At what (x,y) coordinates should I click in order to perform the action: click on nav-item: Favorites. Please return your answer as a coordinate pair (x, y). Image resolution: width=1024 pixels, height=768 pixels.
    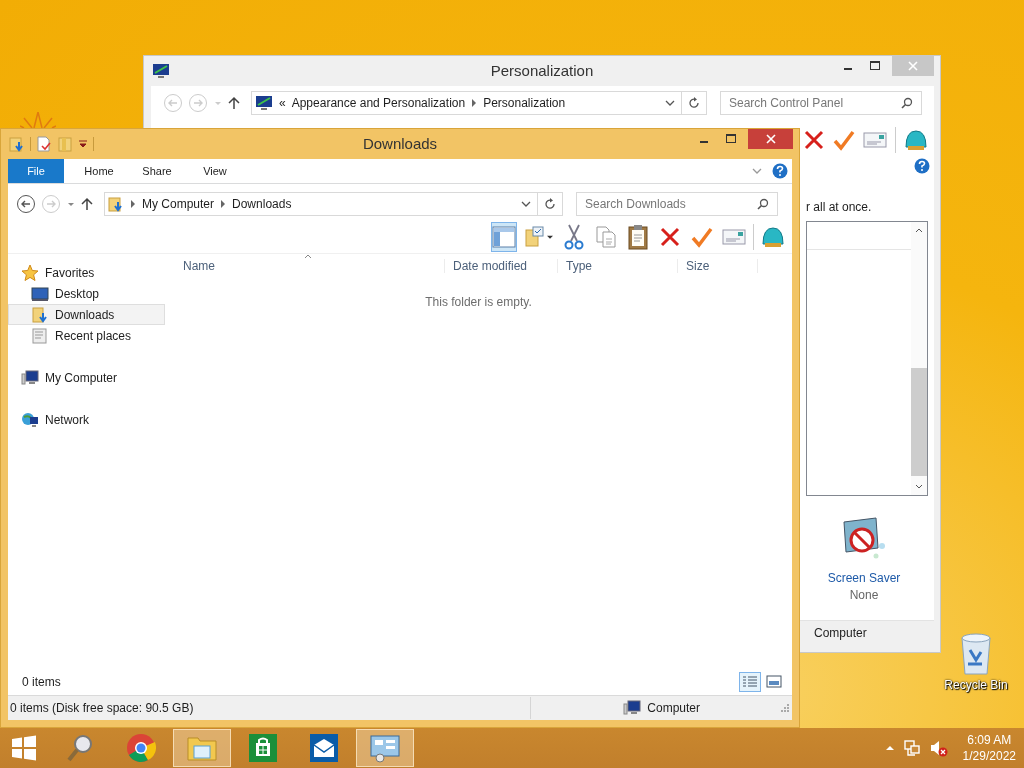
    Looking at the image, I should click on (86, 272).